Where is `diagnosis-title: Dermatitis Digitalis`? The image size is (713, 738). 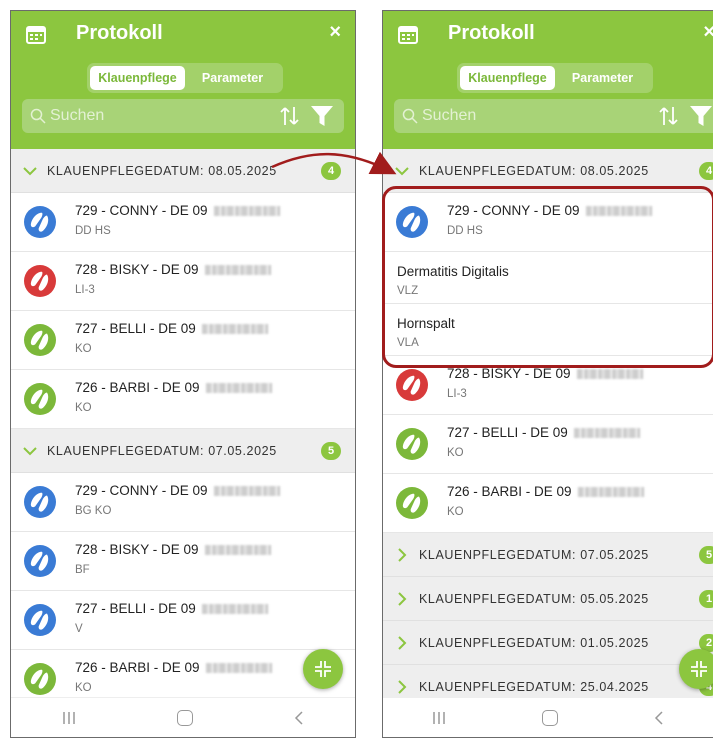 diagnosis-title: Dermatitis Digitalis is located at coordinates (453, 271).